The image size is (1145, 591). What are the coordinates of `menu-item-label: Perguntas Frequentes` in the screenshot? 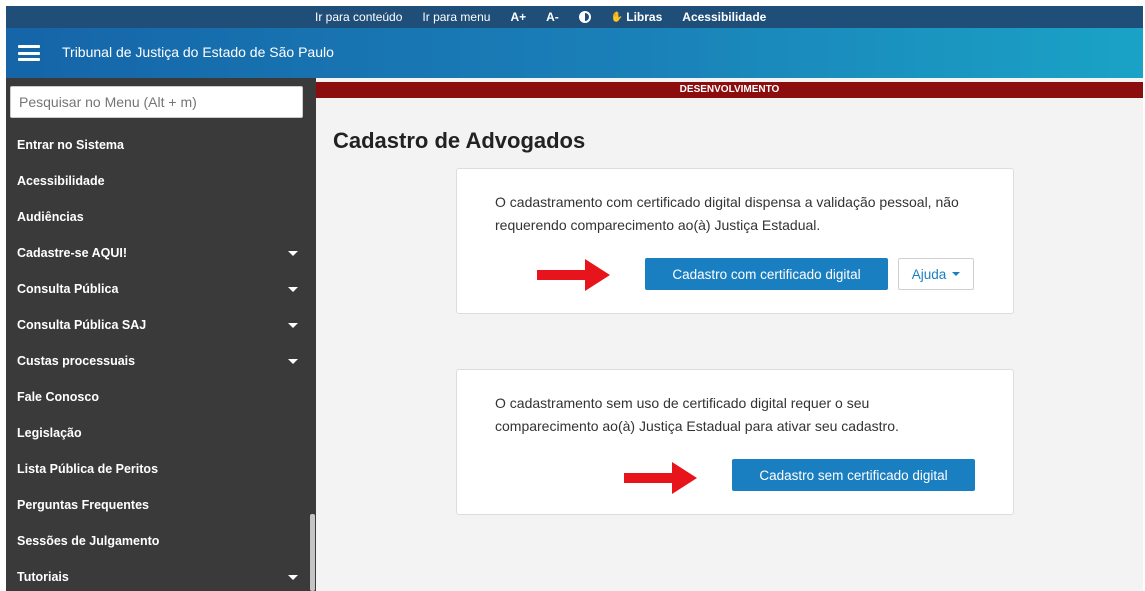 It's located at (83, 505).